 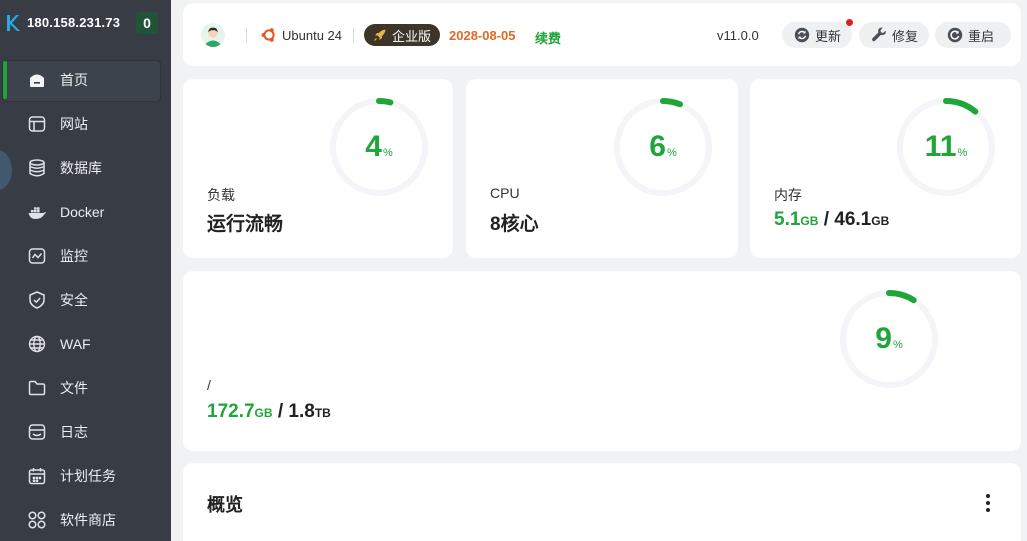 I want to click on monitor-icon, so click(x=37, y=256).